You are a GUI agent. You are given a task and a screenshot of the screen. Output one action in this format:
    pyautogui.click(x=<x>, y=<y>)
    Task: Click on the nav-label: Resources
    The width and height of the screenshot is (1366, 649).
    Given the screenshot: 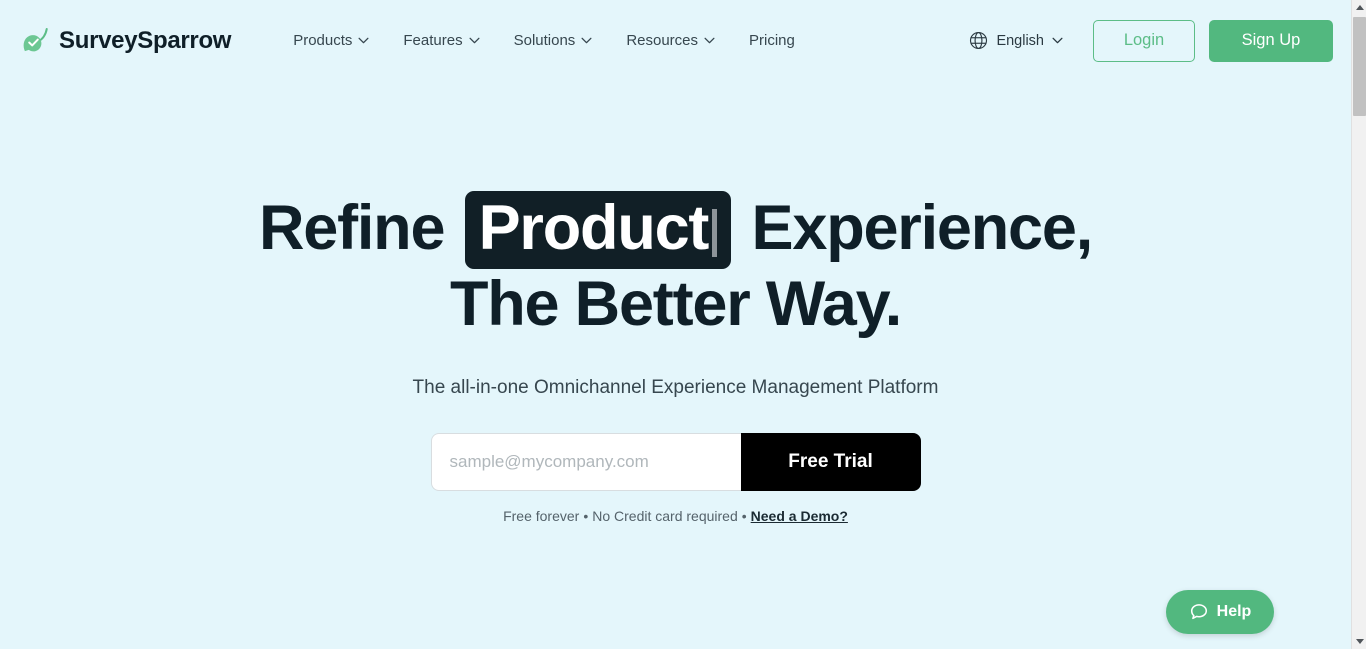 What is the action you would take?
    pyautogui.click(x=662, y=40)
    